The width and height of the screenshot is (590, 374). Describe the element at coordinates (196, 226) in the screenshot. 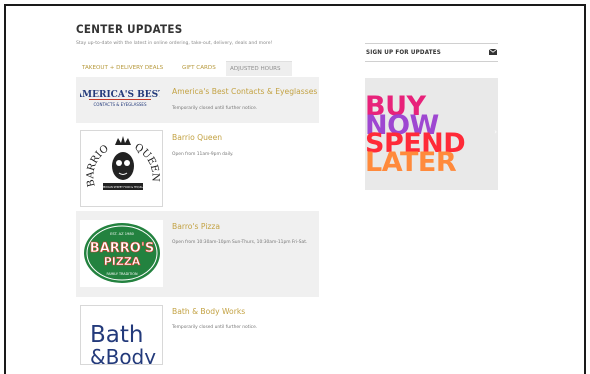

I see `store-name-link: Barro's Pizza` at that location.